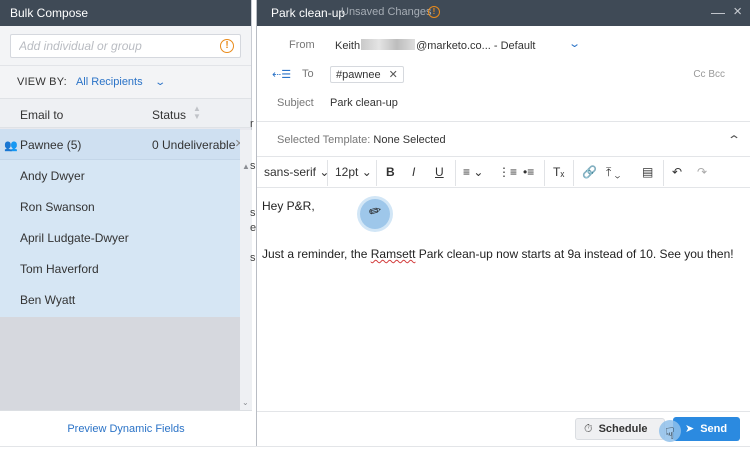 This screenshot has width=750, height=459. I want to click on align-icon: ≡ ⌄, so click(473, 172).